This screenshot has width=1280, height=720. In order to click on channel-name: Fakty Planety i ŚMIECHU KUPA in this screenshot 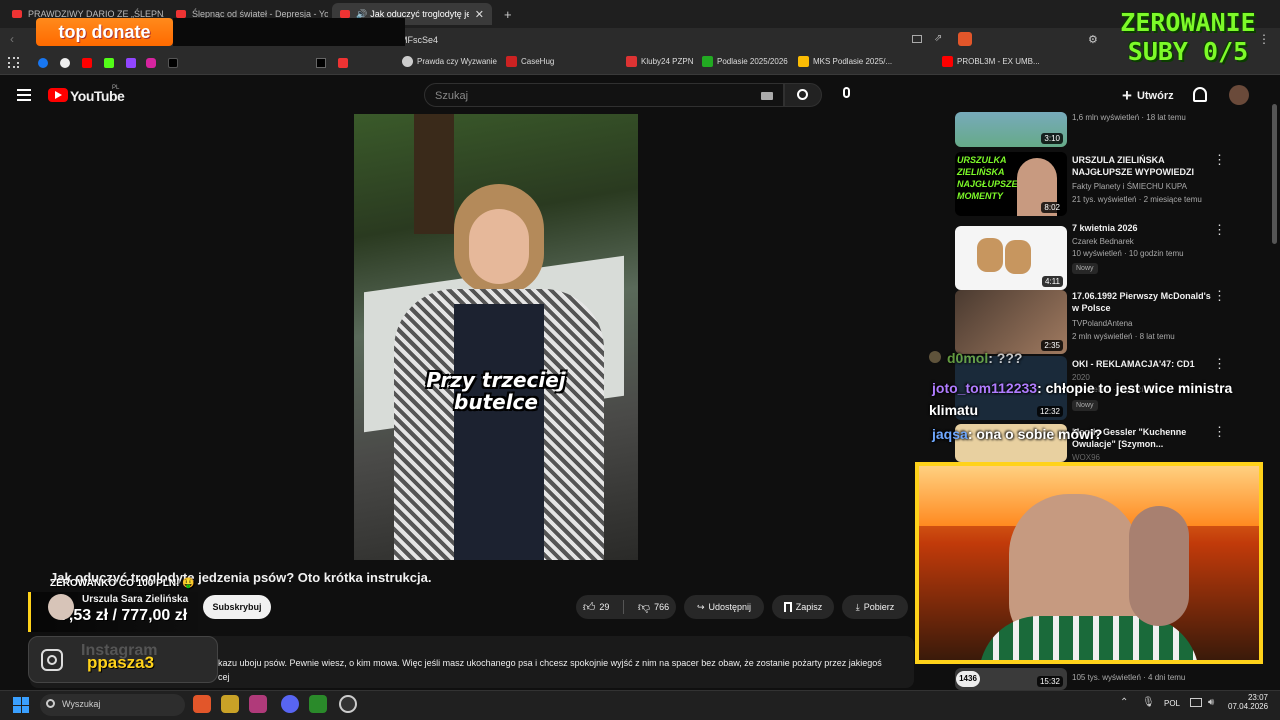, I will do `click(1129, 186)`.